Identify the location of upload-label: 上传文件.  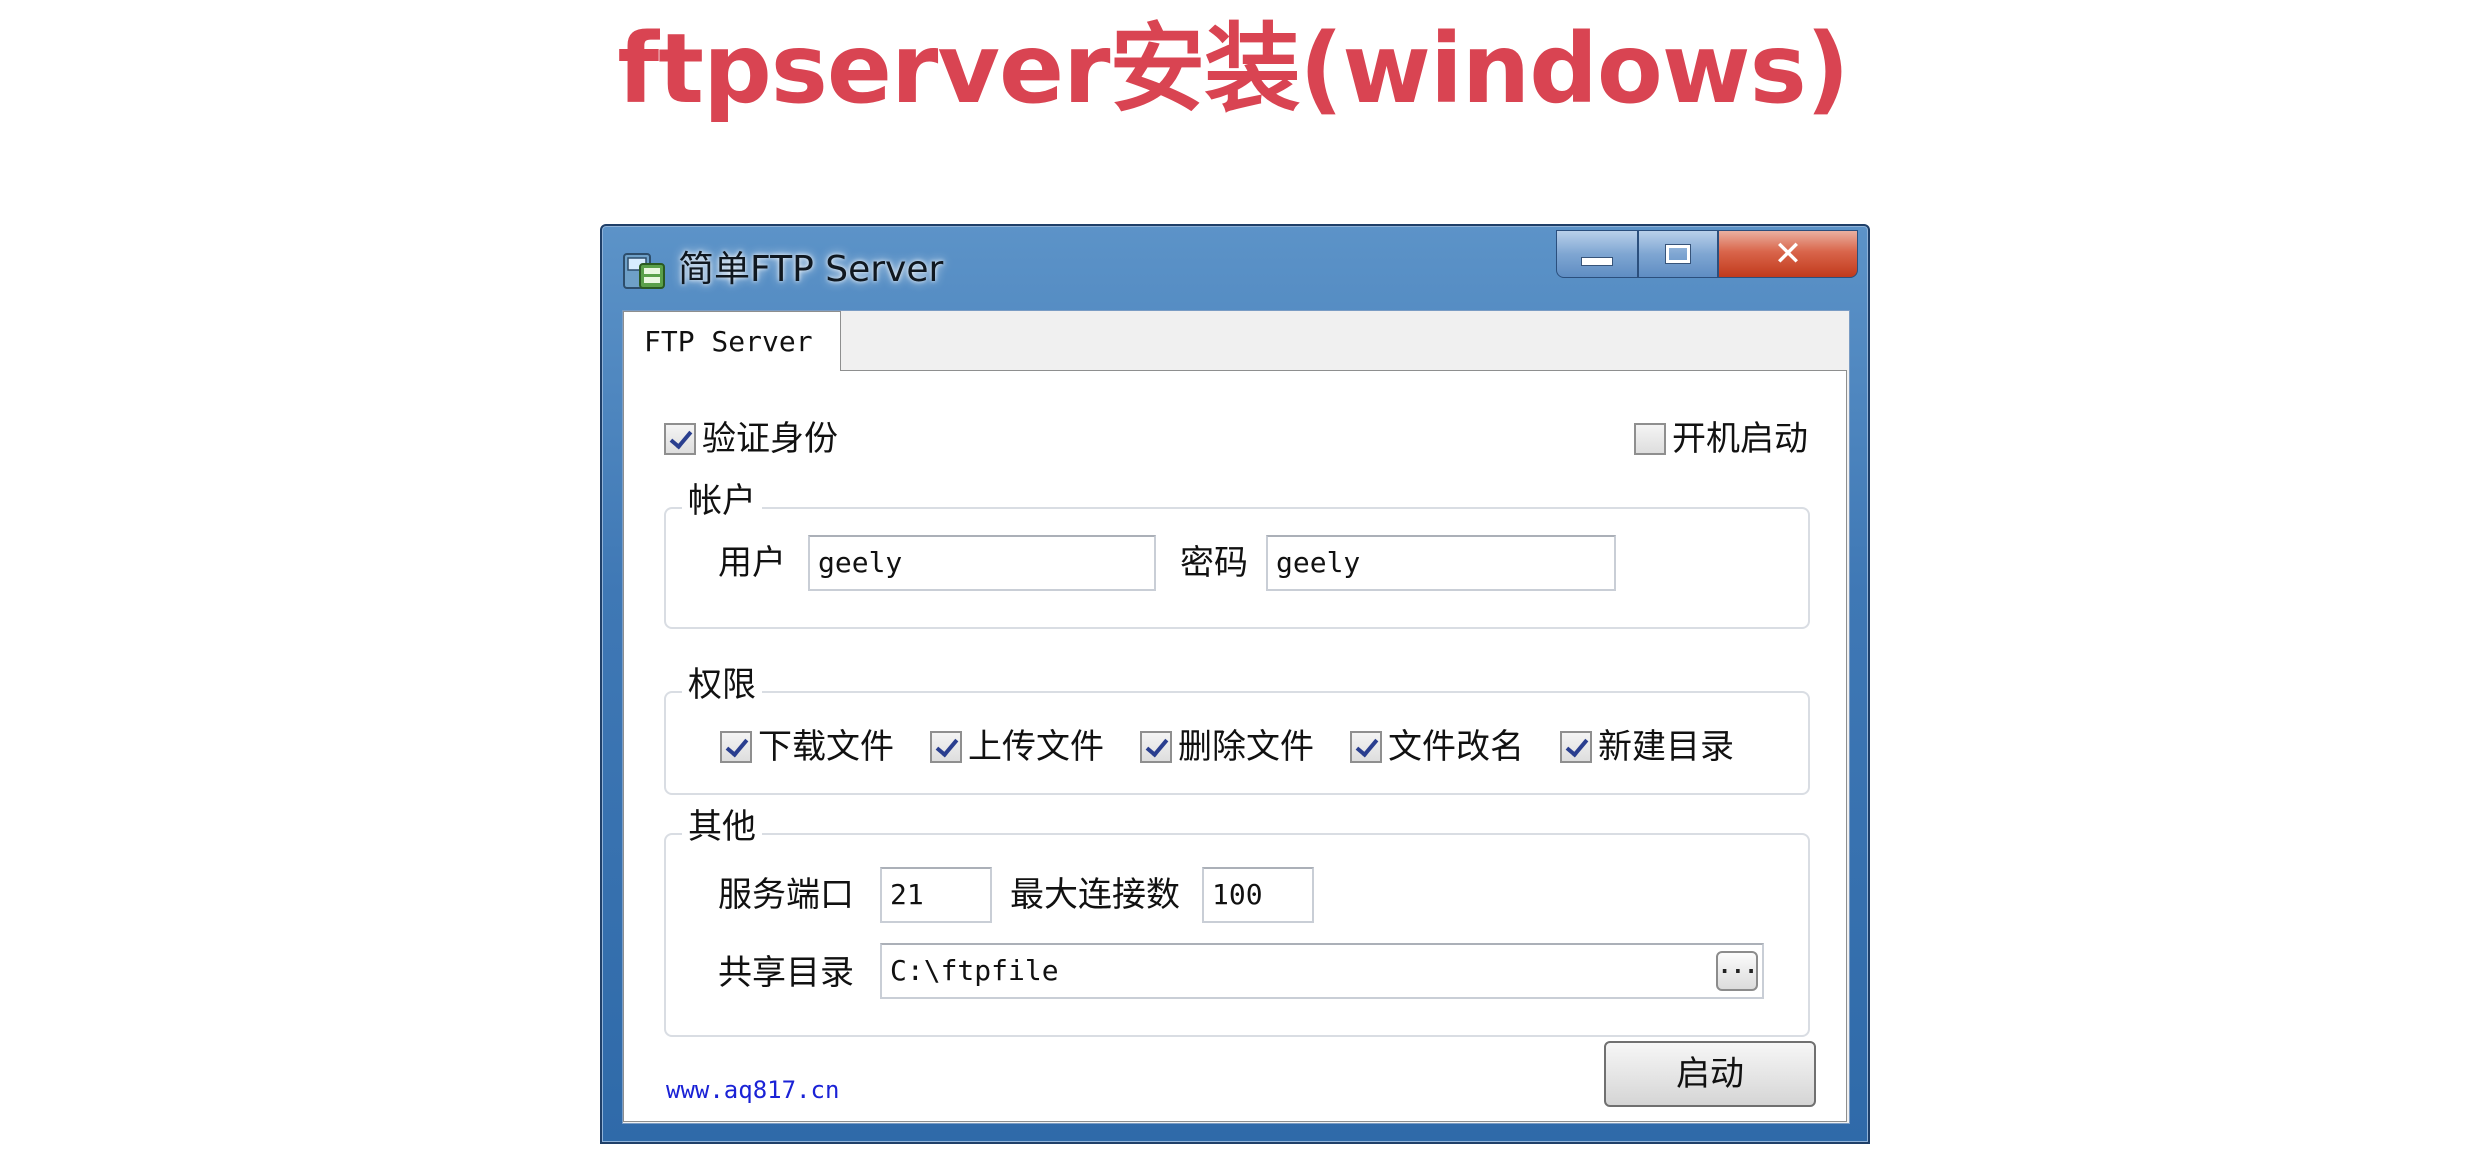
(1036, 747).